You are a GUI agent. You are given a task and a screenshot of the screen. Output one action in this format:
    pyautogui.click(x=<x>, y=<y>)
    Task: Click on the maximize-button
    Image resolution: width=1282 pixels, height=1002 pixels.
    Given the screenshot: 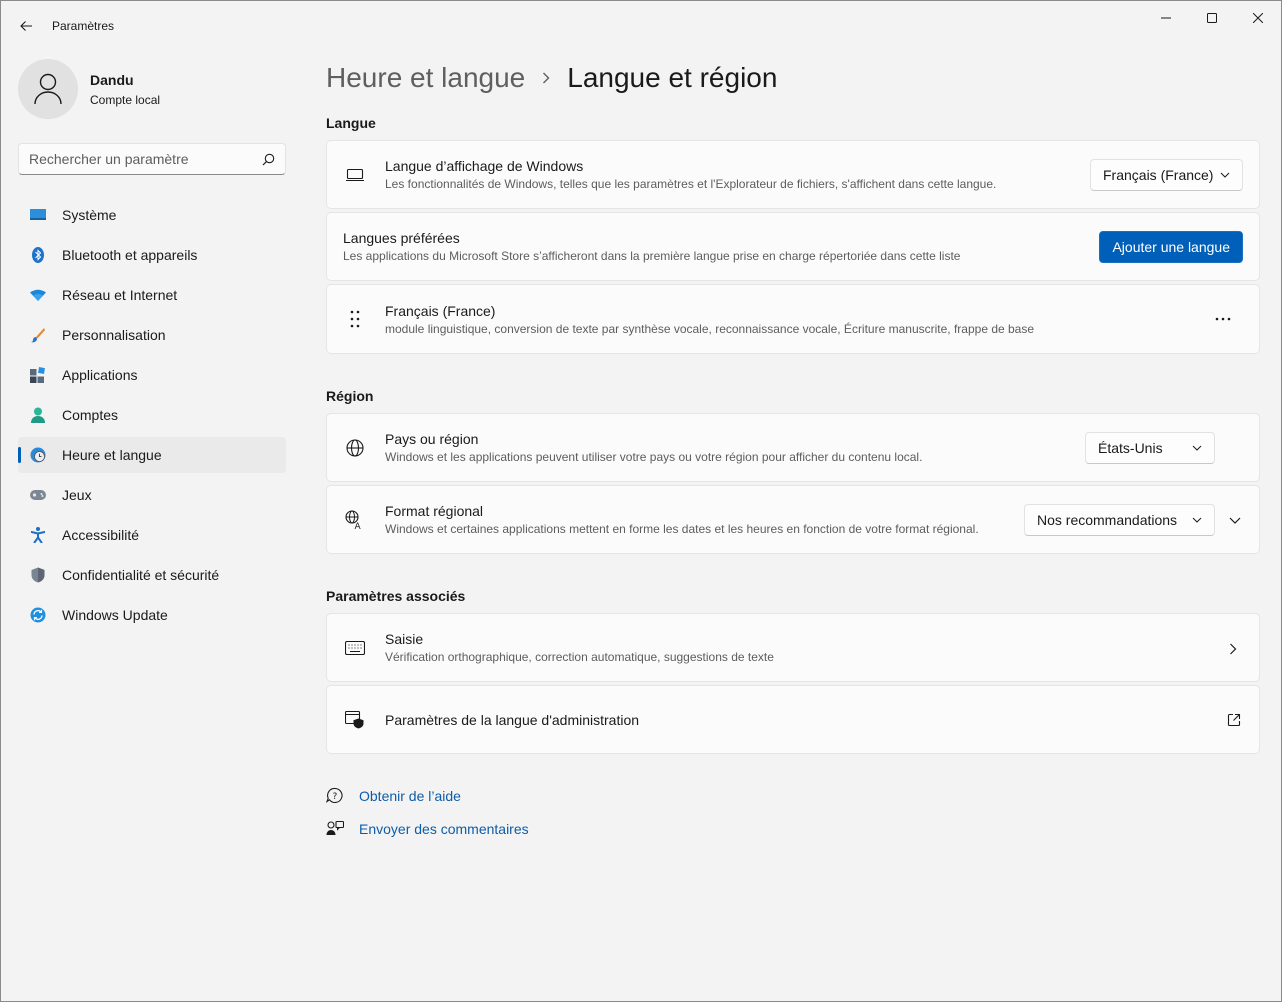 What is the action you would take?
    pyautogui.click(x=1212, y=18)
    